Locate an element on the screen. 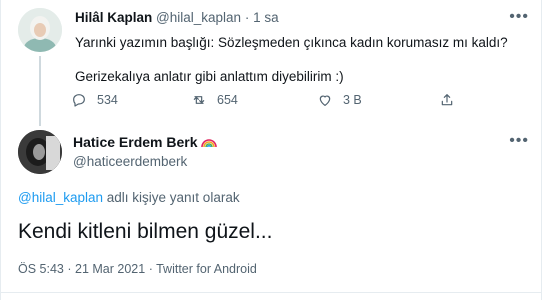 This screenshot has width=542, height=300. share-button is located at coordinates (447, 100).